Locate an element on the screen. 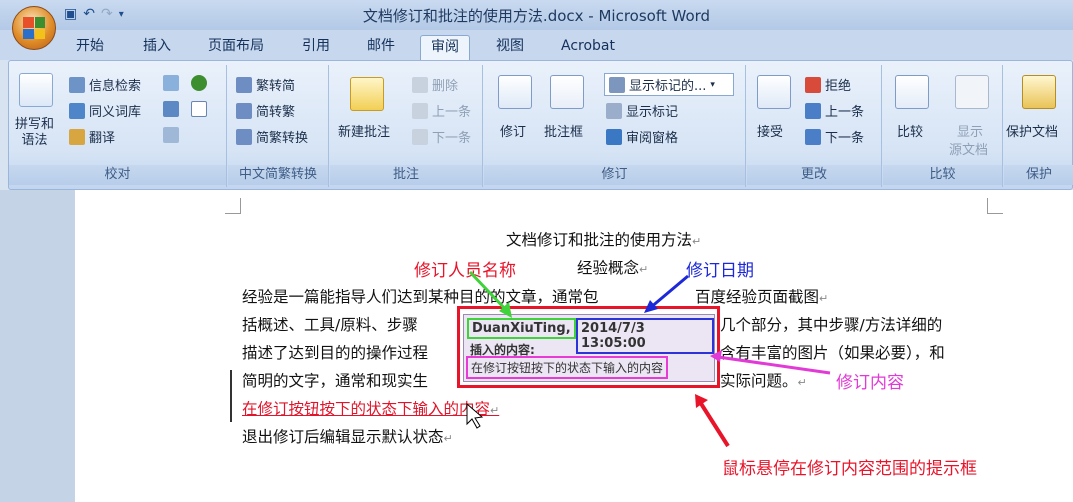 This screenshot has width=1073, height=502. arrow-tooltip is located at coordinates (714, 424).